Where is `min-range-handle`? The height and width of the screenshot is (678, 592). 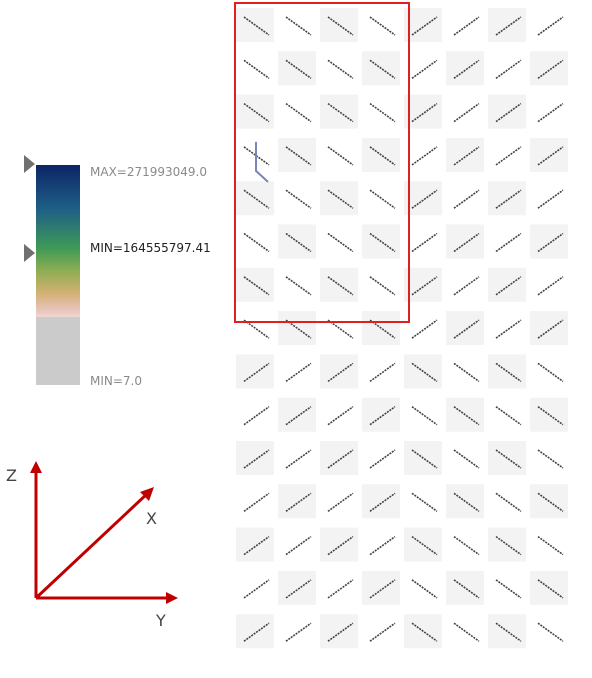
min-range-handle is located at coordinates (29, 253).